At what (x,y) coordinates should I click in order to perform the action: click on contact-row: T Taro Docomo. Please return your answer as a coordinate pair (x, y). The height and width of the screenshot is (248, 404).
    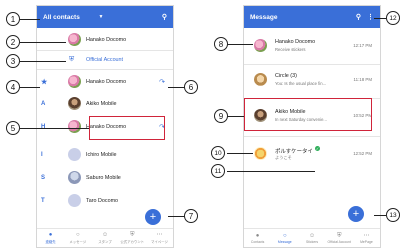
    Looking at the image, I should click on (105, 201).